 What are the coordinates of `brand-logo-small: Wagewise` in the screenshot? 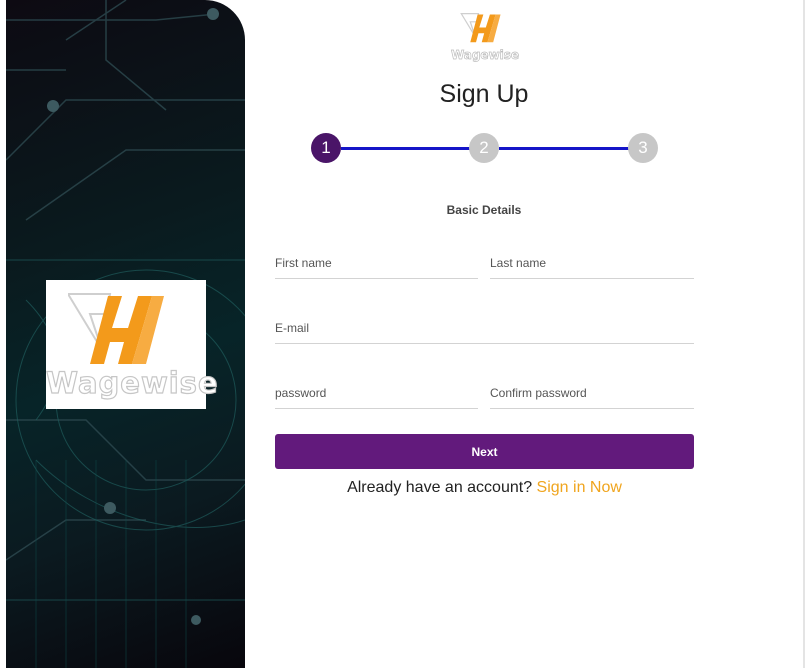 It's located at (485, 37).